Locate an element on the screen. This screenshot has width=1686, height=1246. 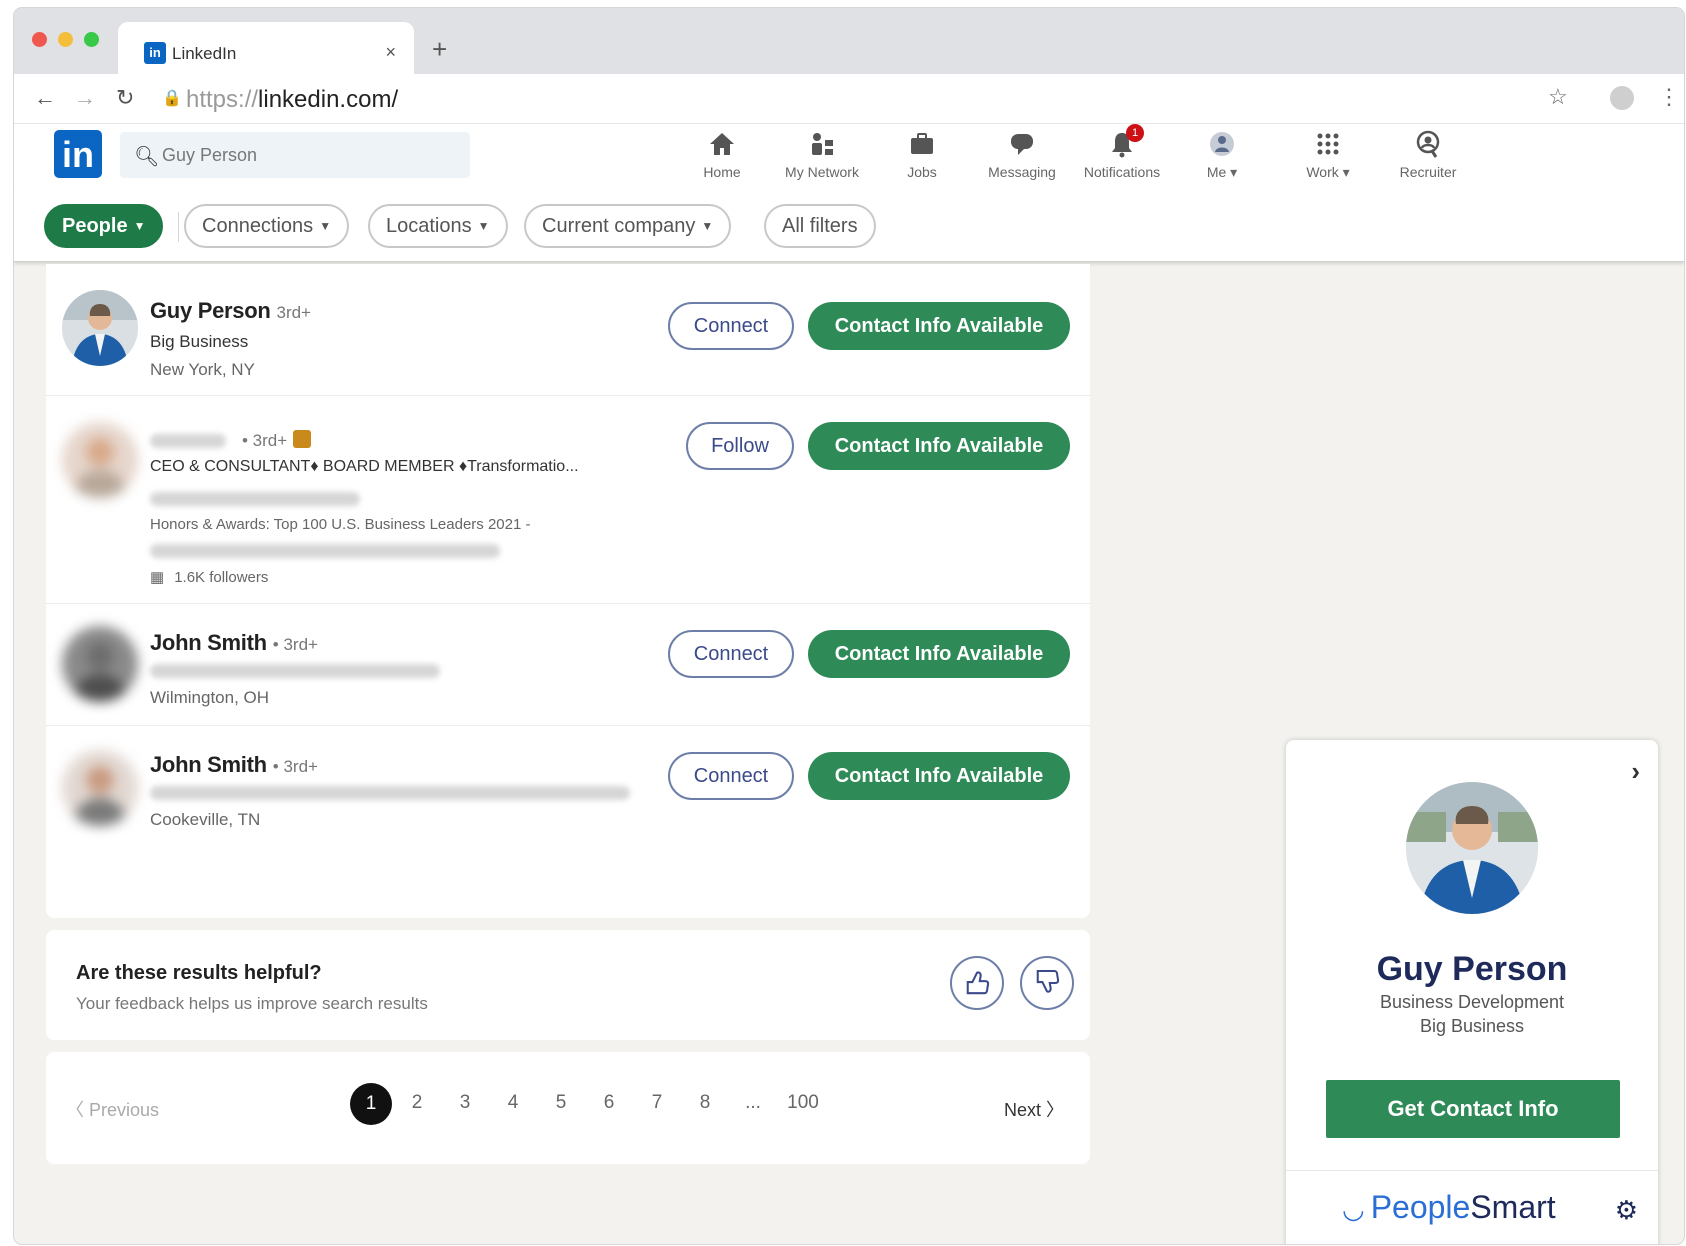
connection-degree: • 3rd+ is located at coordinates (265, 440).